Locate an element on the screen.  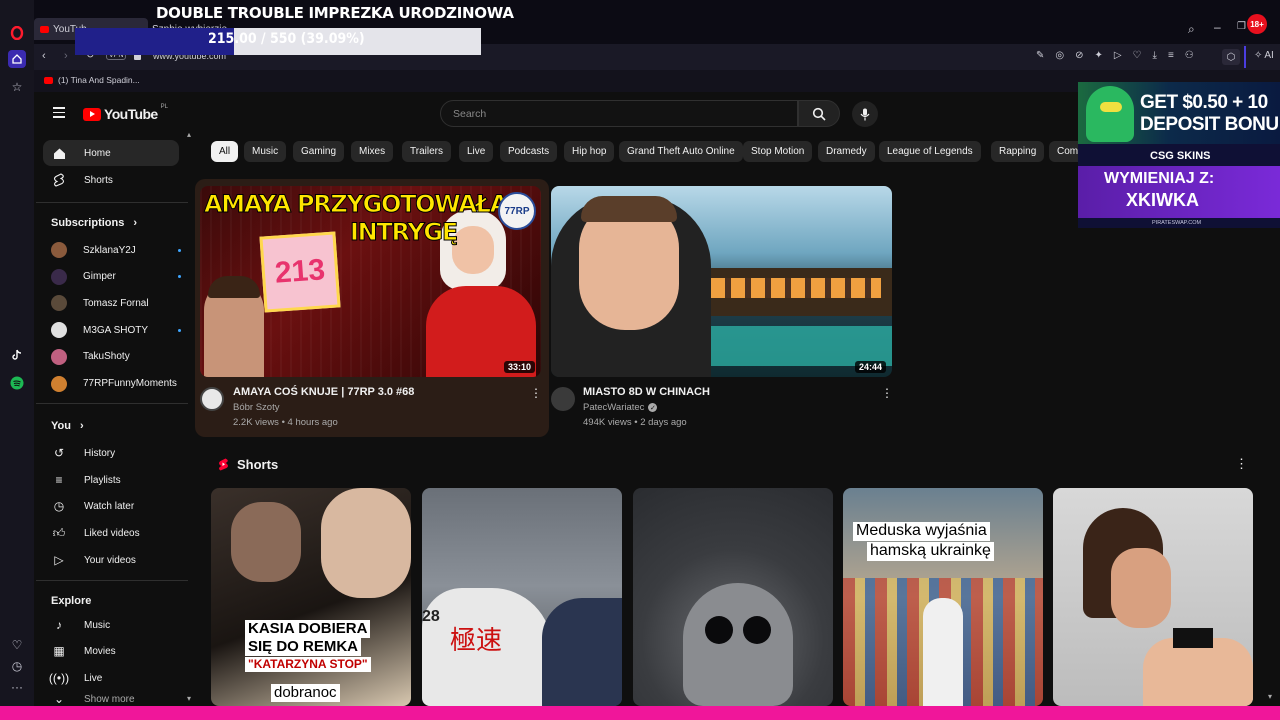
short-person is located at coordinates (943, 652).